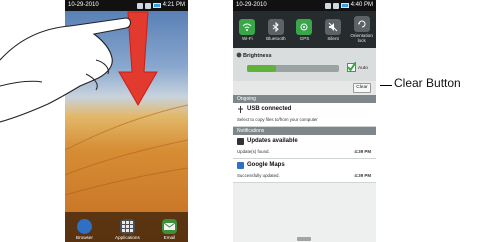 The image size is (488, 242). Describe the element at coordinates (84, 237) in the screenshot. I see `dock-label: Browser` at that location.